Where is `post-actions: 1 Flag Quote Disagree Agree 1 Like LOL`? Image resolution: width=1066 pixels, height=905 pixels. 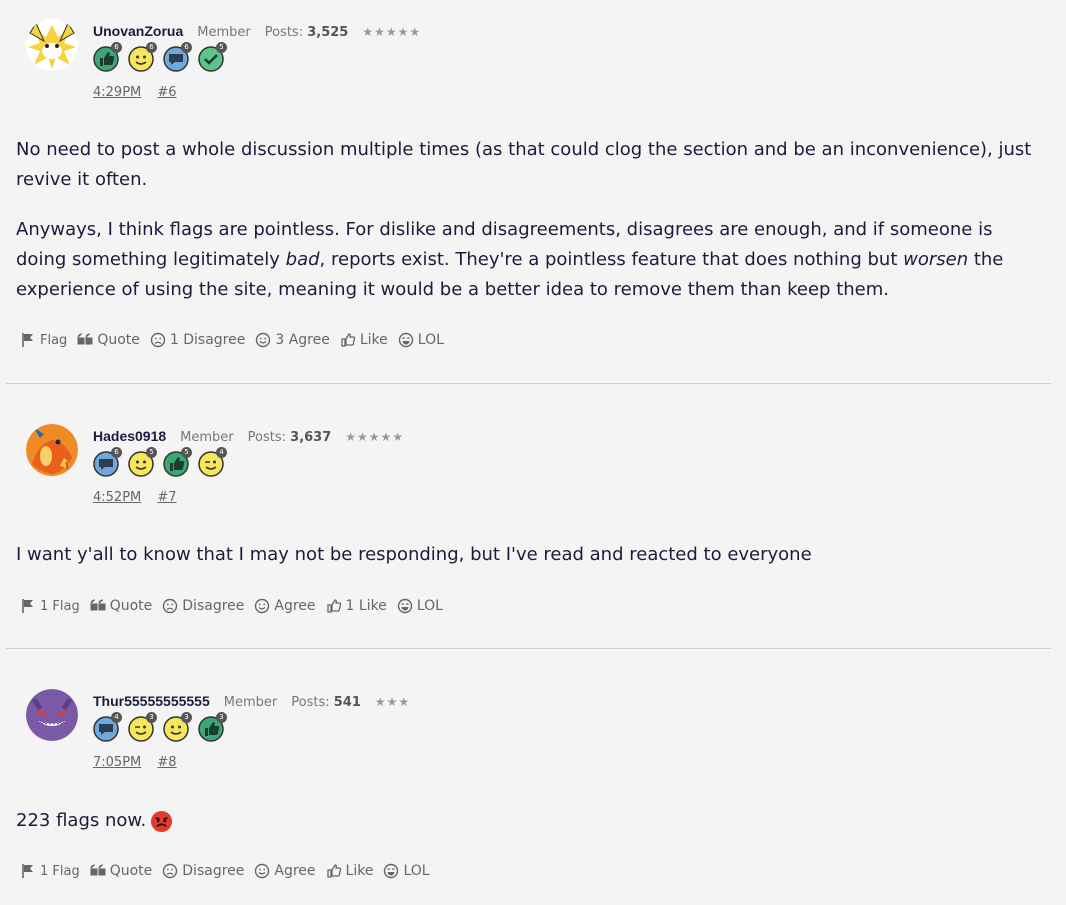 post-actions: 1 Flag Quote Disagree Agree 1 Like LOL is located at coordinates (231, 606).